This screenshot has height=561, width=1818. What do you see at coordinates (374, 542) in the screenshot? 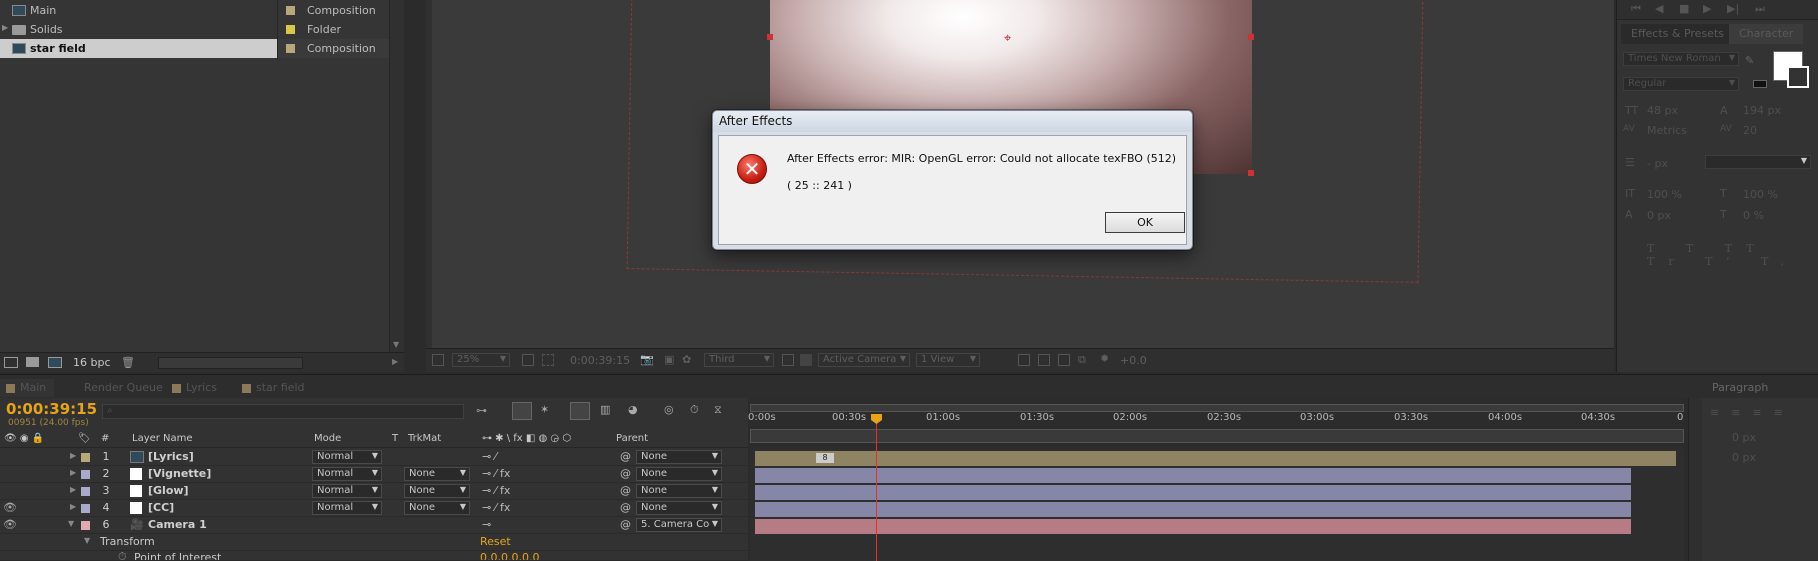
I see `transform-group-row: ▼ Transform Reset` at bounding box center [374, 542].